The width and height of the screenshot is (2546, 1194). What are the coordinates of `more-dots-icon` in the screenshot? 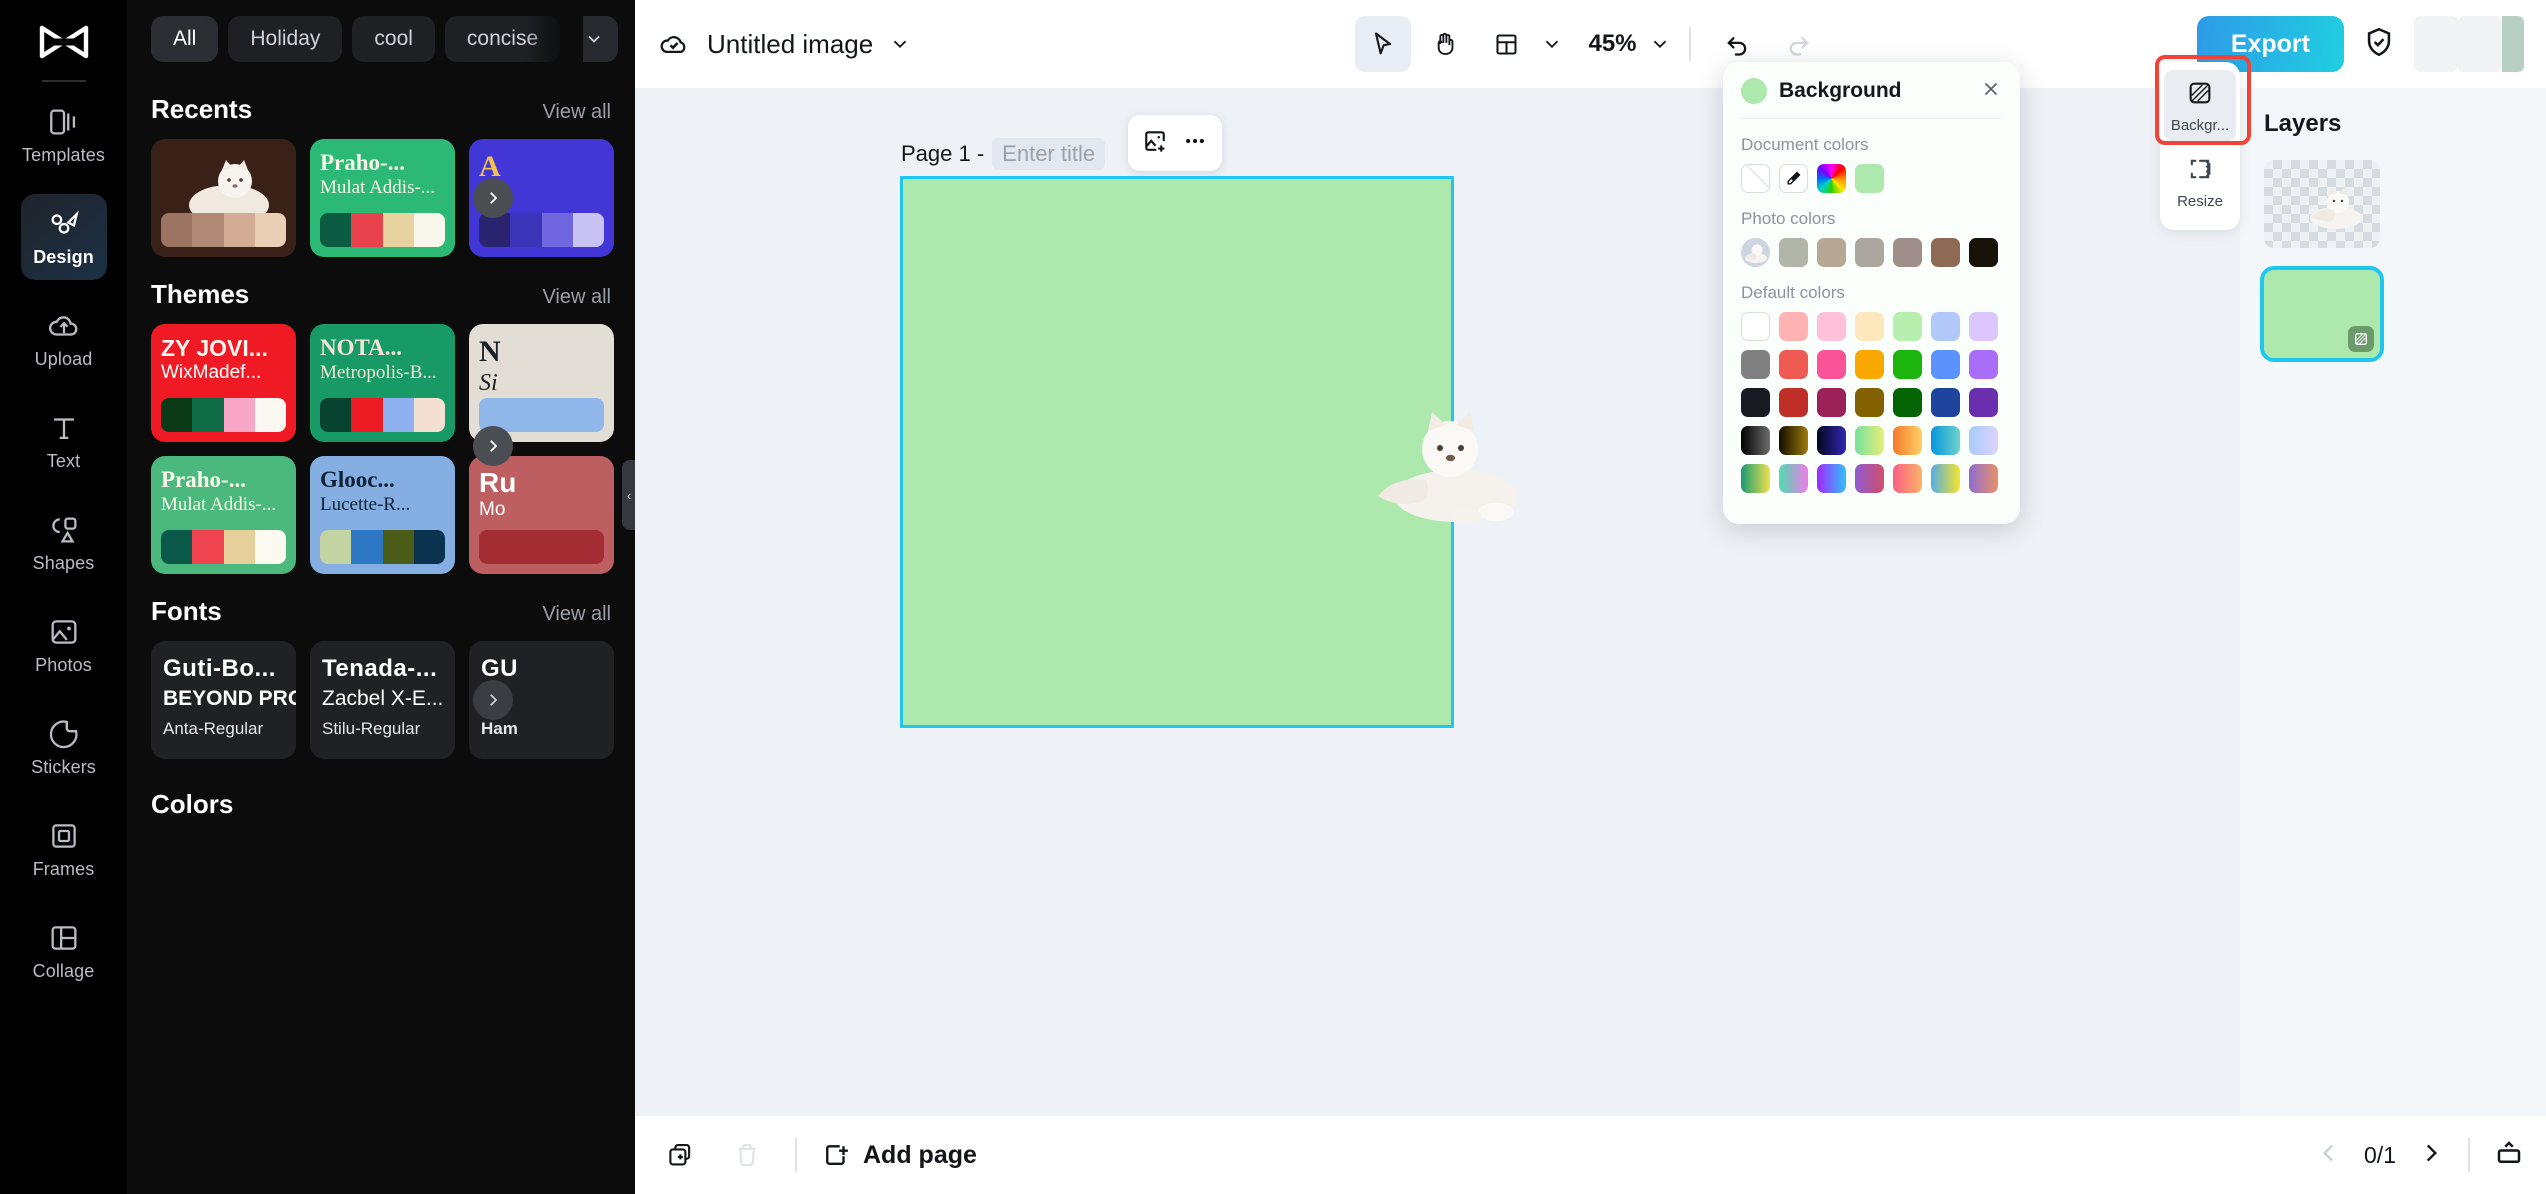 It's located at (1195, 143).